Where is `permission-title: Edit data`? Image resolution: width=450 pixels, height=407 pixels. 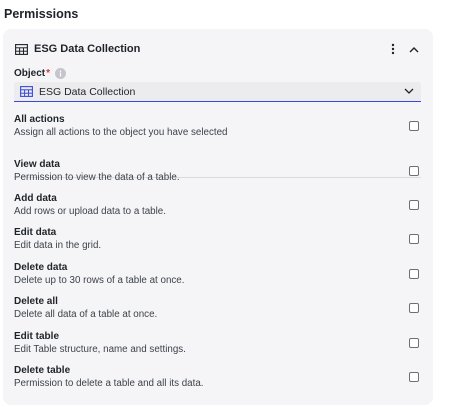 permission-title: Edit data is located at coordinates (35, 232).